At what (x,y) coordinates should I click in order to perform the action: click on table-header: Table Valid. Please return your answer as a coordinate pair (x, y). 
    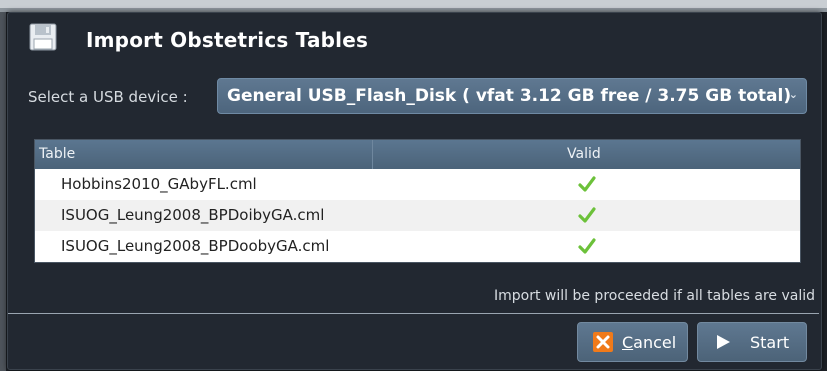
    Looking at the image, I should click on (417, 154).